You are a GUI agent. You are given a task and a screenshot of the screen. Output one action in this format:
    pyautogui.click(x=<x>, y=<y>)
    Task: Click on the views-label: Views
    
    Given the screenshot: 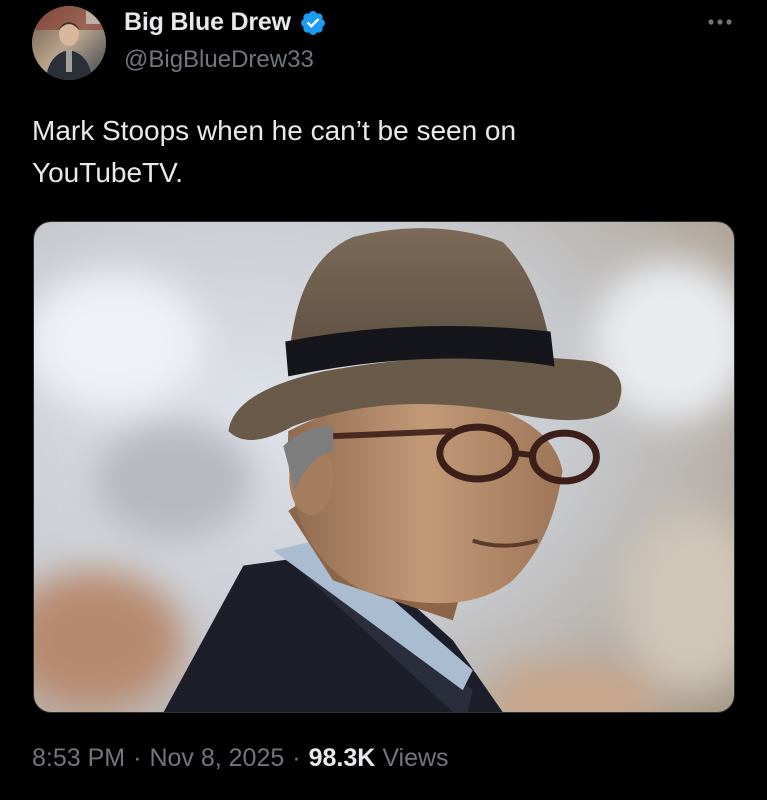 What is the action you would take?
    pyautogui.click(x=415, y=758)
    